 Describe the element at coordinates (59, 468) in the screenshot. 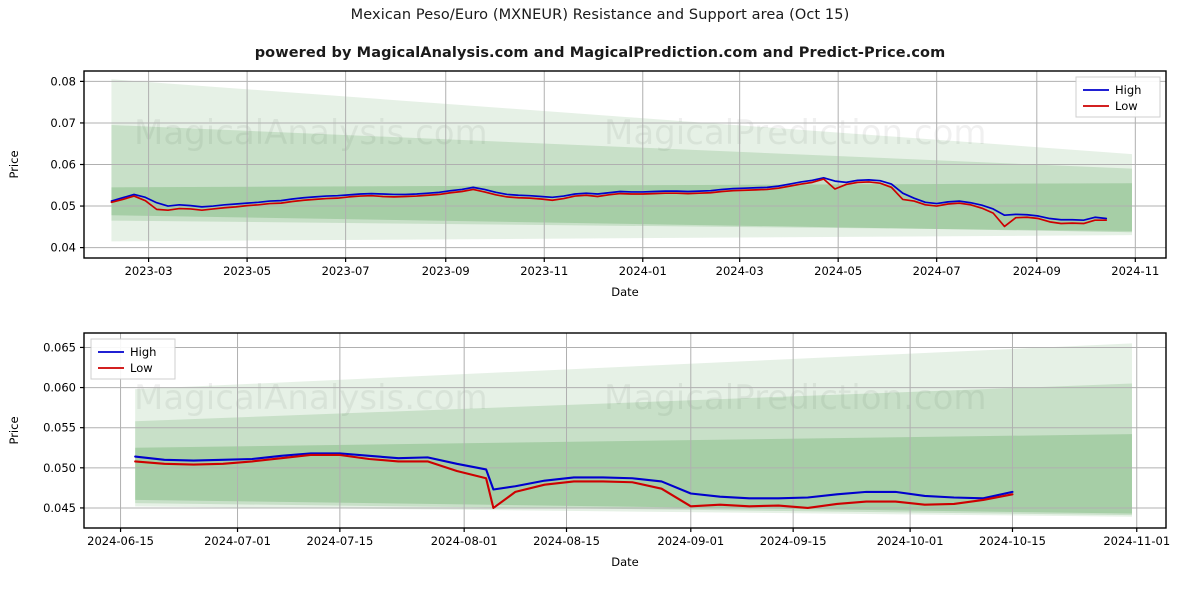

I see `y-tick-label: 0.050` at that location.